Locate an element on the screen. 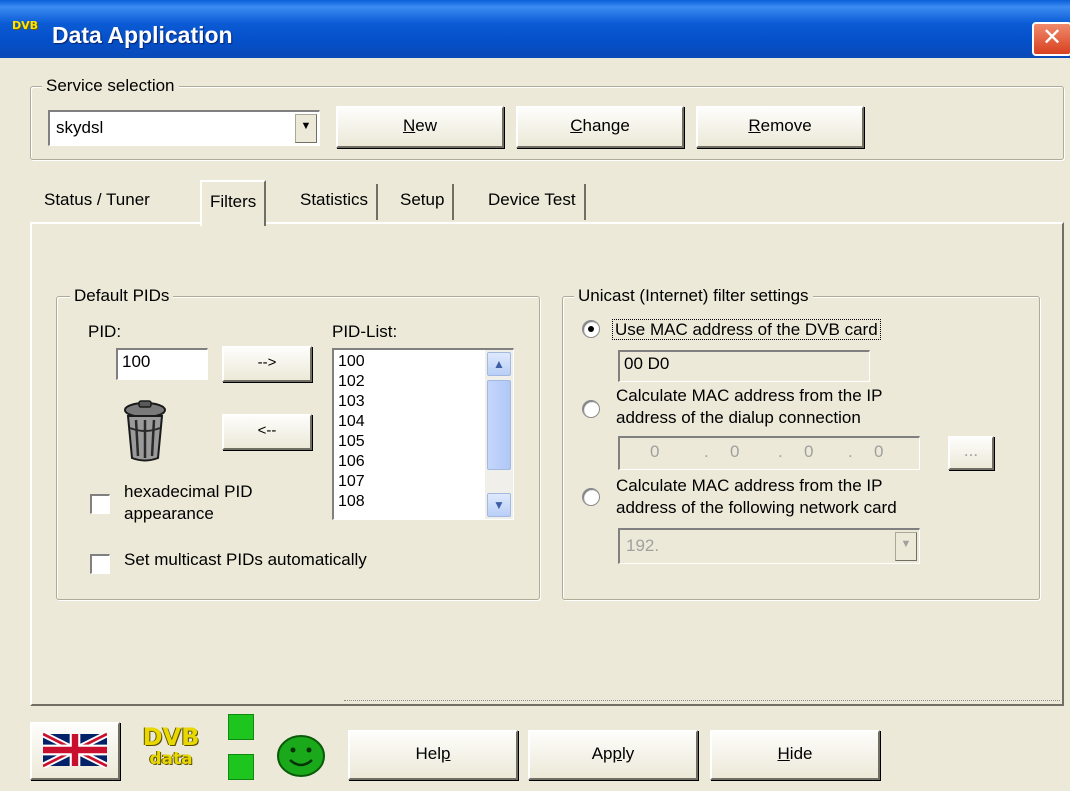  tab-setup-label: Setup is located at coordinates (422, 199).